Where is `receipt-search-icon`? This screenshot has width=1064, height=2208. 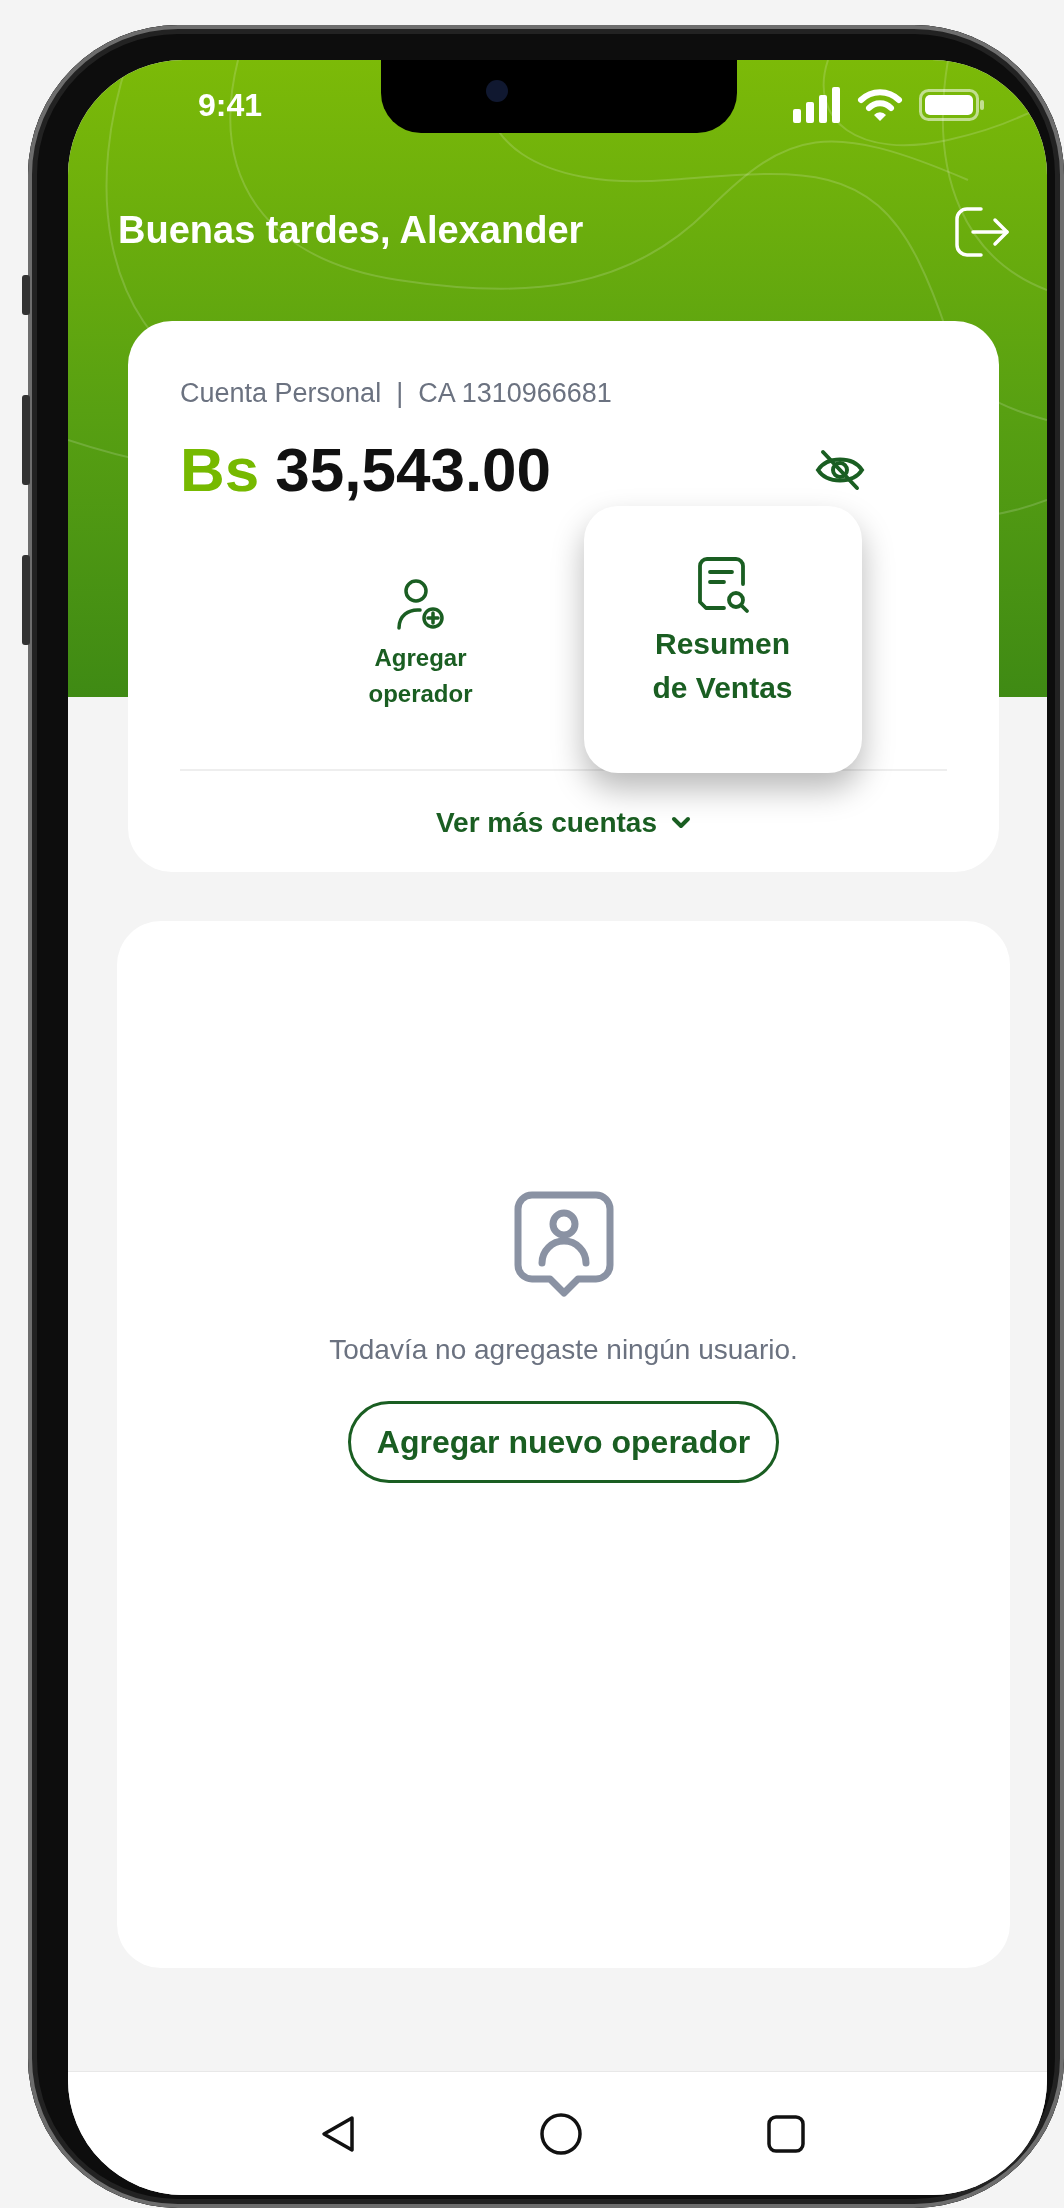 receipt-search-icon is located at coordinates (722, 585).